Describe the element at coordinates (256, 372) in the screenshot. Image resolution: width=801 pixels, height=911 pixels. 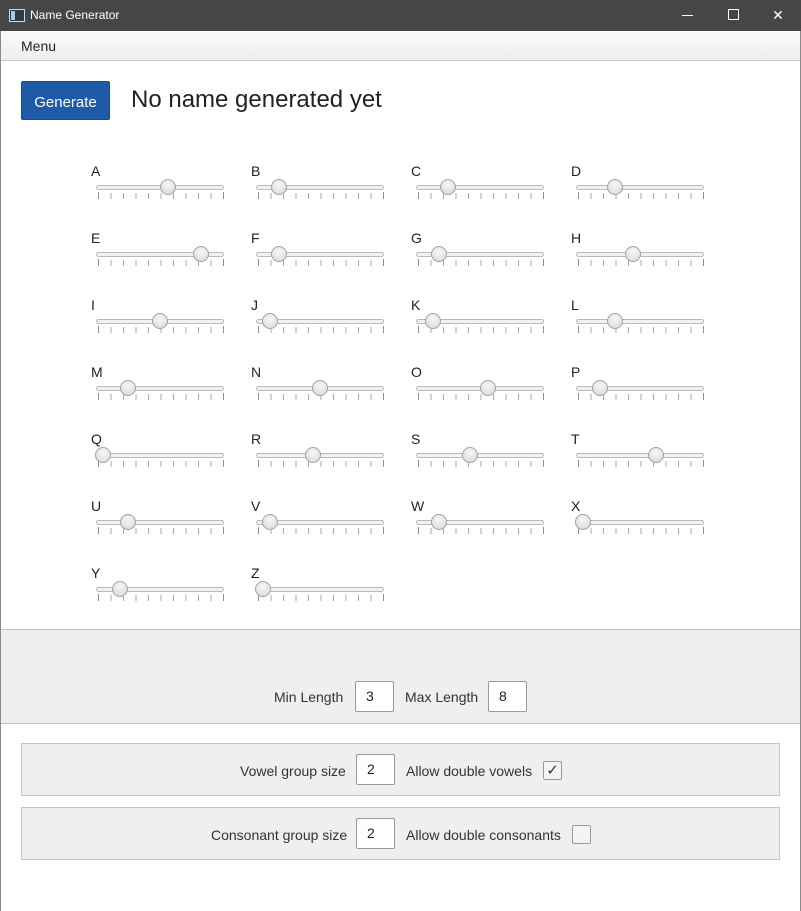
I see `slider-label: N` at that location.